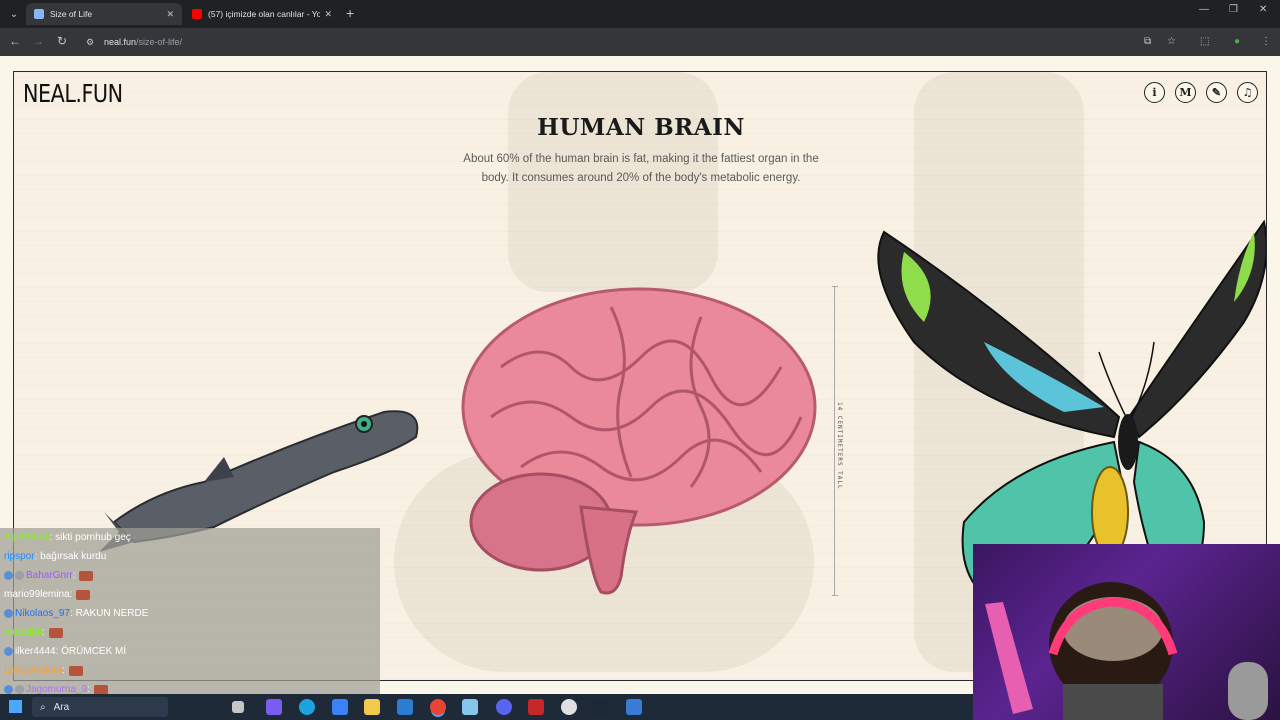 The image size is (1280, 720). Describe the element at coordinates (90, 42) in the screenshot. I see `site-info-icon: ⚙` at that location.